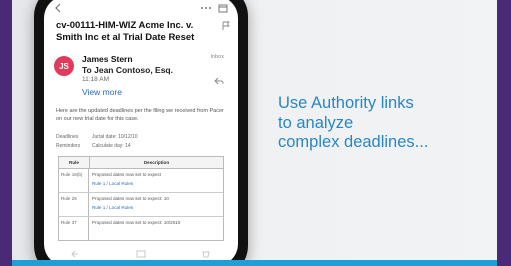  I want to click on table-header: Rule Description, so click(141, 163).